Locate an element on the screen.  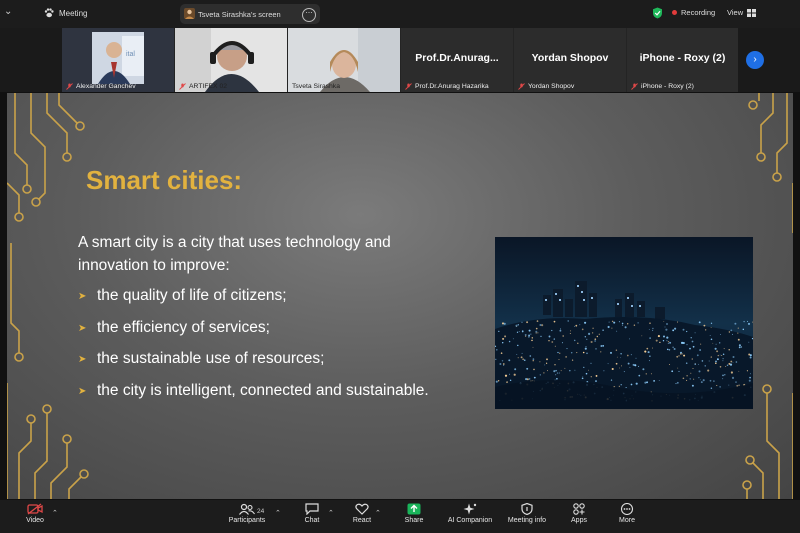
next-page-button: › is located at coordinates (755, 60).